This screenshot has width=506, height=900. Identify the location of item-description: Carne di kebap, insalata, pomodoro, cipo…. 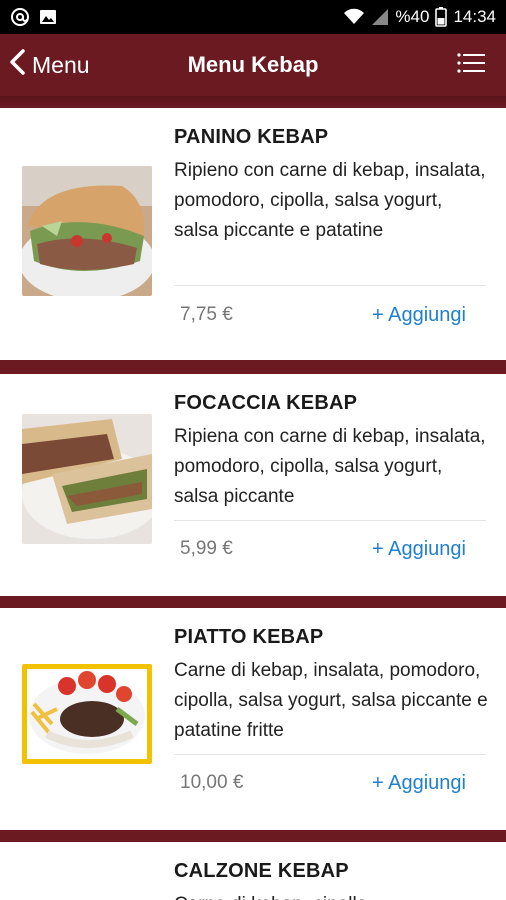
(331, 700).